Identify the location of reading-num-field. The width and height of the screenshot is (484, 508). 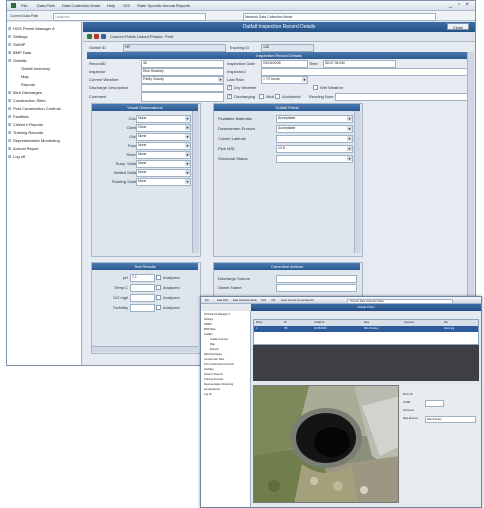
(404, 97).